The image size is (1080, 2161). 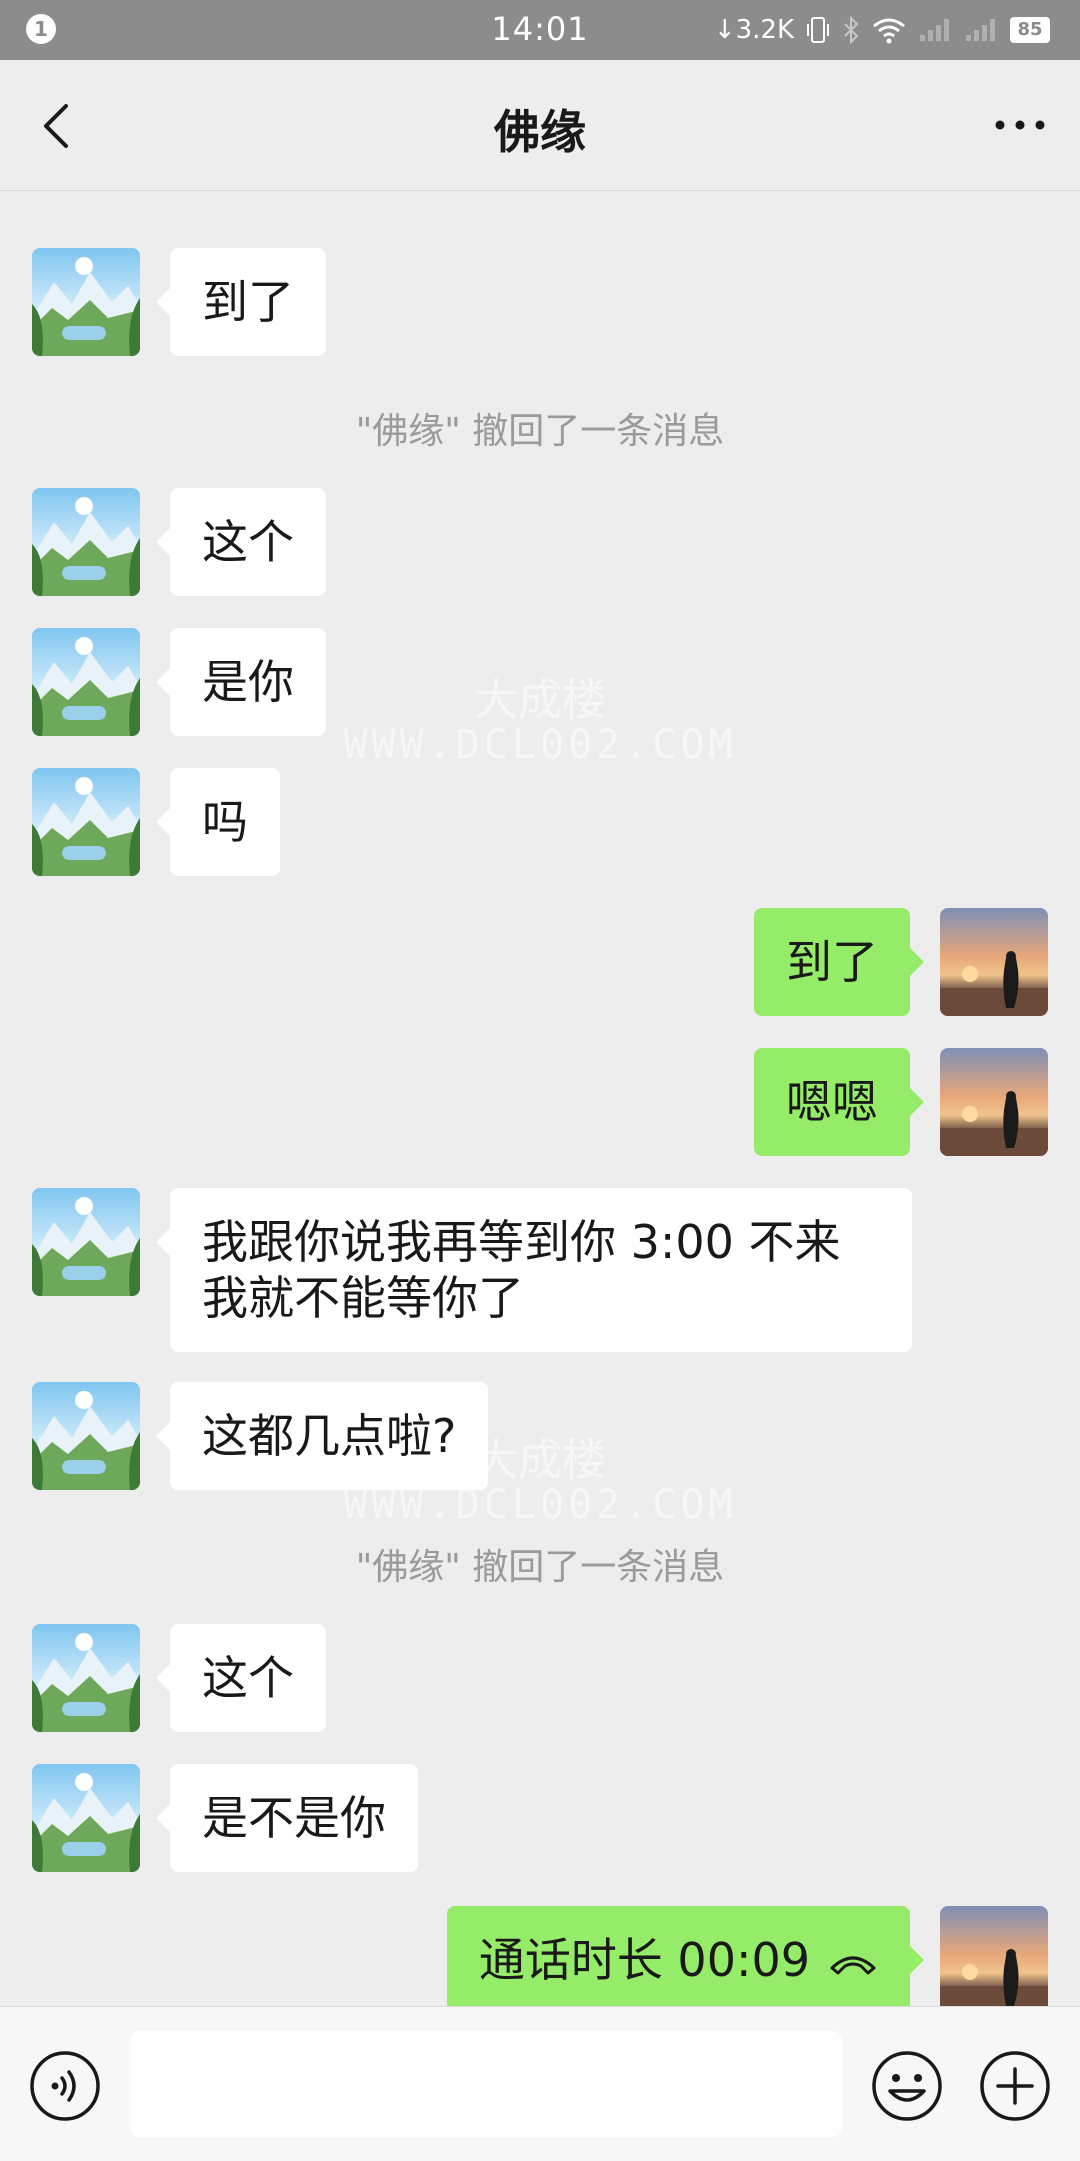 I want to click on more-dots-icon, so click(x=1020, y=125).